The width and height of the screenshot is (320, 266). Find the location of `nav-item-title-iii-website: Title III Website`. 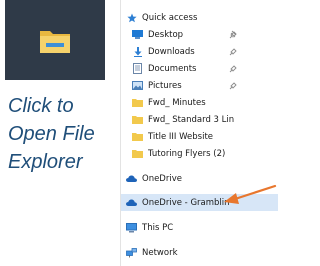

nav-item-title-iii-website: Title III Website is located at coordinates (199, 136).